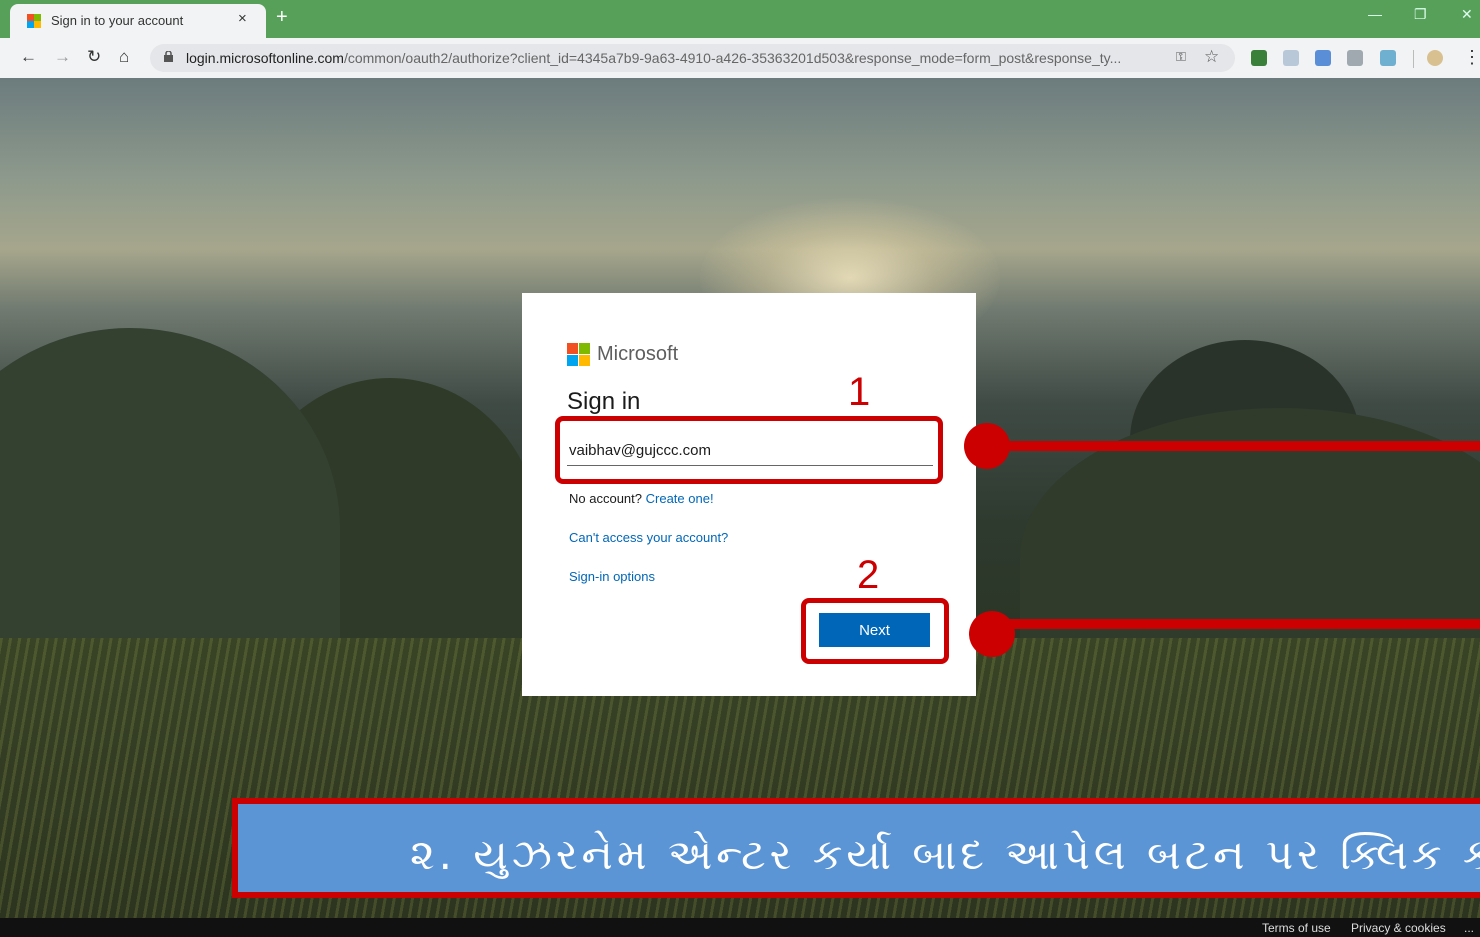  Describe the element at coordinates (641, 498) in the screenshot. I see `no-account-text: No account? Create one!` at that location.